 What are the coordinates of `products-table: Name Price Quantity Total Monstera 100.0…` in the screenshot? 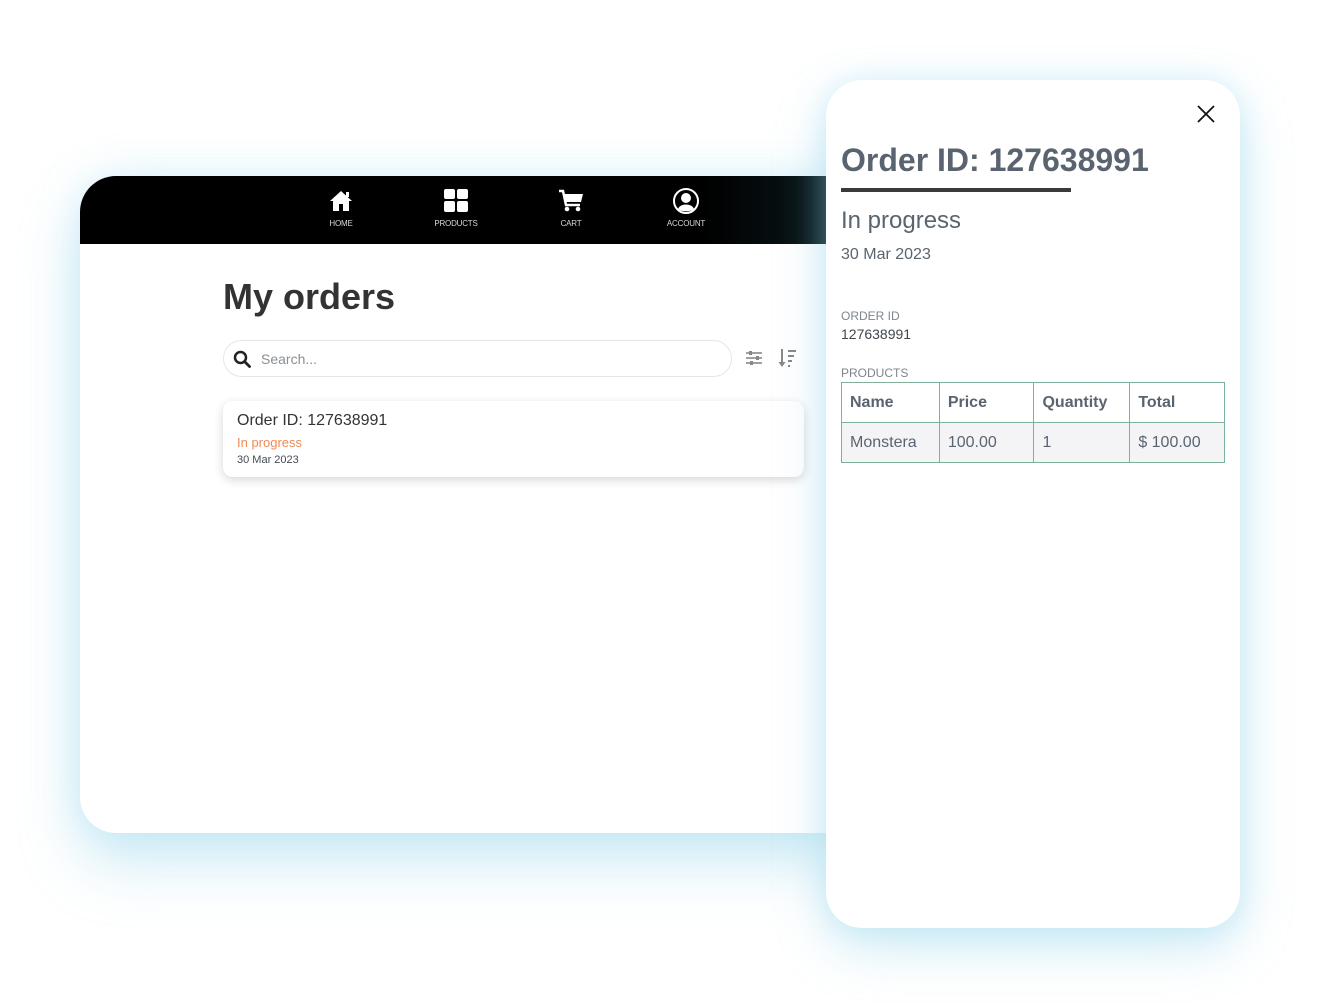 It's located at (1033, 422).